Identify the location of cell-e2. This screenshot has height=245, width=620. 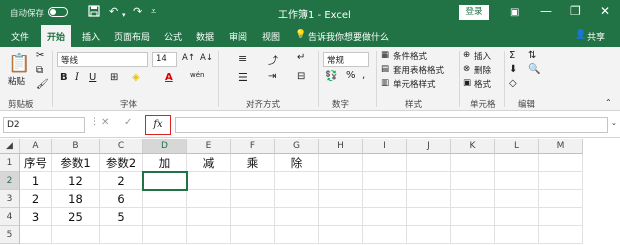
(209, 181).